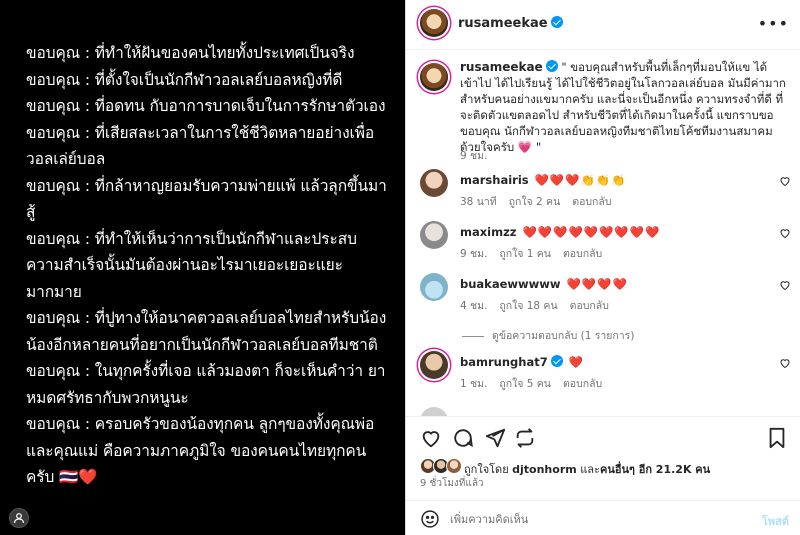 The height and width of the screenshot is (535, 800). I want to click on image-text-line: วอลเล่ย์บอล, so click(66, 159).